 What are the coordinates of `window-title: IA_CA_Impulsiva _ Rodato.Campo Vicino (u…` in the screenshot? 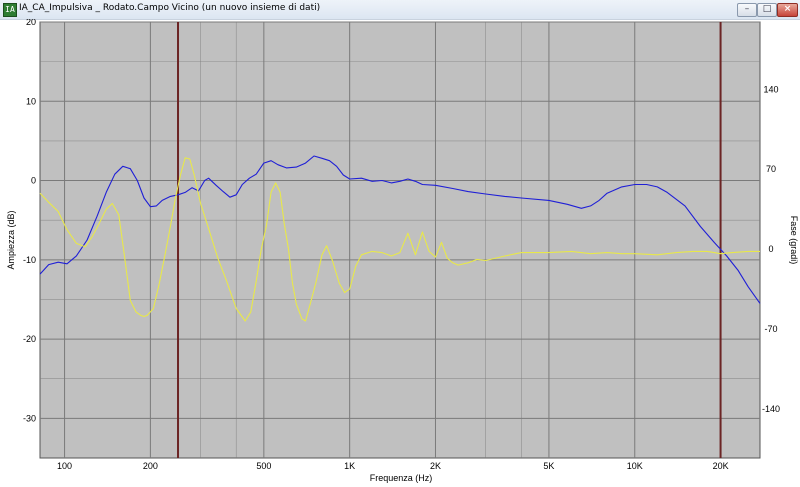 It's located at (170, 8).